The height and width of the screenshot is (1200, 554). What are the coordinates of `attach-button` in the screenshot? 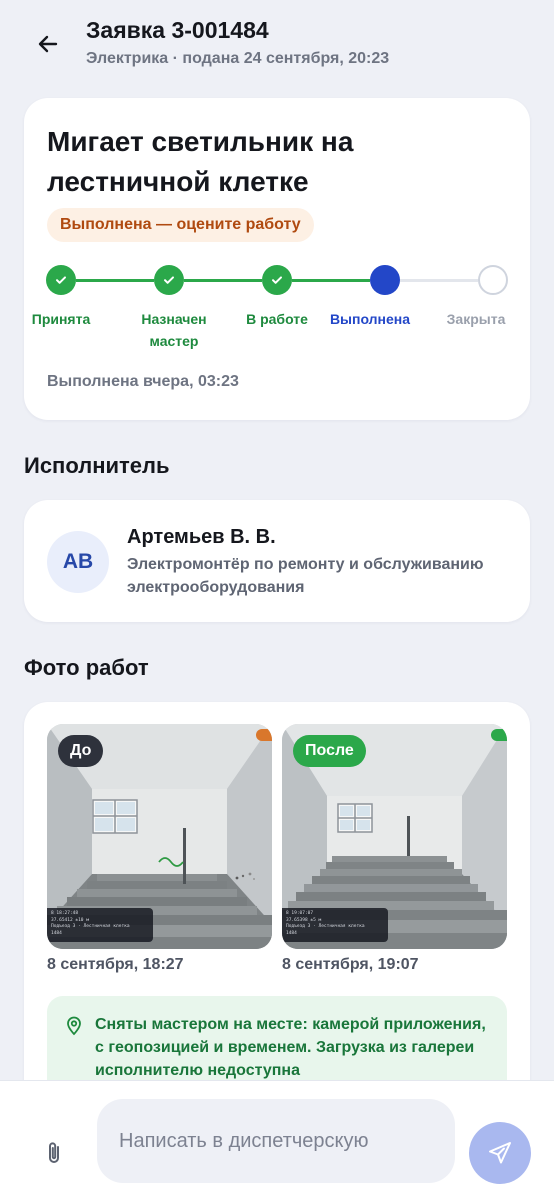 It's located at (54, 1153).